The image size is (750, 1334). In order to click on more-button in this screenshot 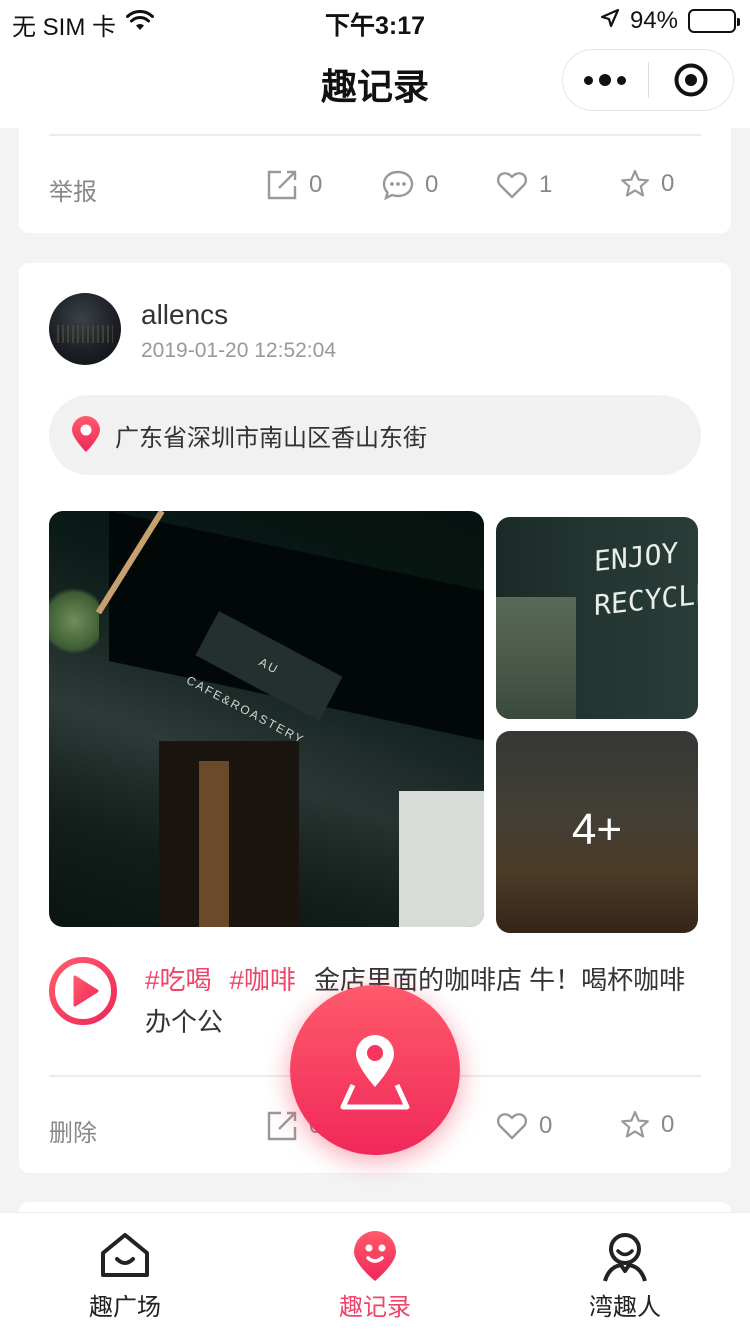, I will do `click(605, 80)`.